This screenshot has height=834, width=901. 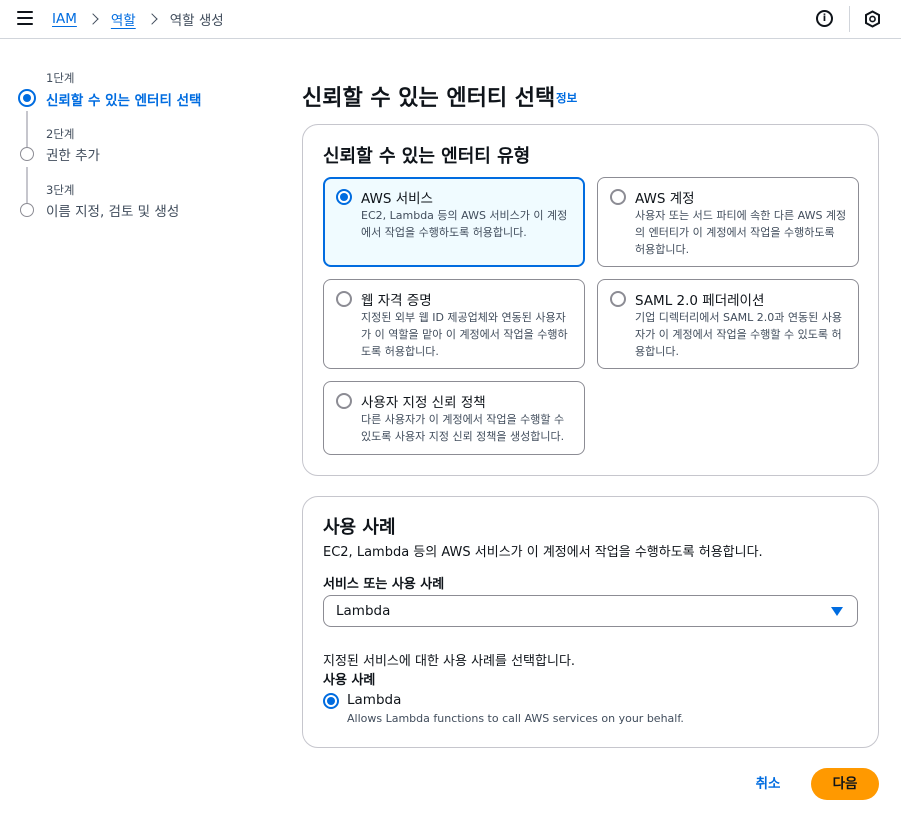 I want to click on service-select: Lambda, so click(x=590, y=611).